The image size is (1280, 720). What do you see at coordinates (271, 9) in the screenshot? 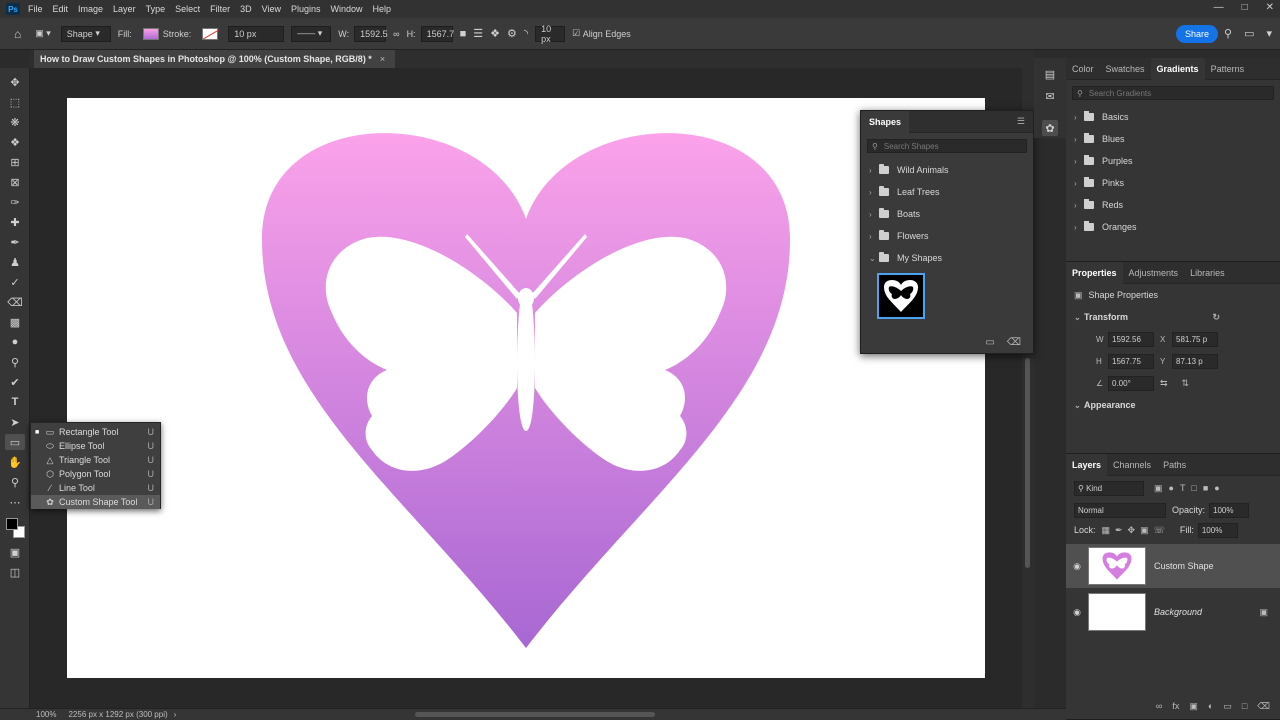
I see `menu-view: View` at bounding box center [271, 9].